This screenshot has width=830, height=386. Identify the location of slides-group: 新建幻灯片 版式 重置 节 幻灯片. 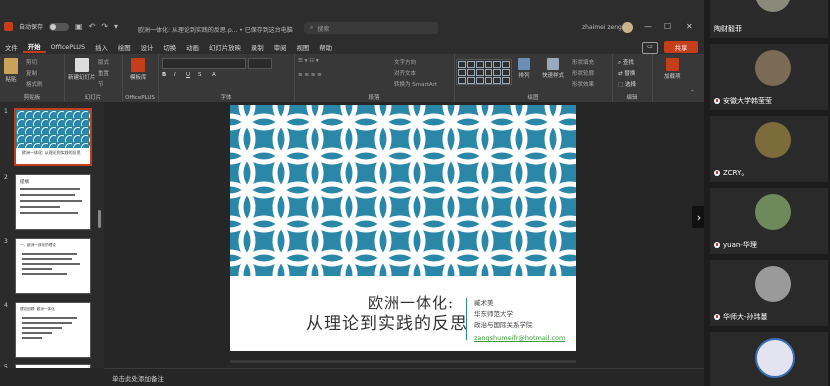
(93, 78).